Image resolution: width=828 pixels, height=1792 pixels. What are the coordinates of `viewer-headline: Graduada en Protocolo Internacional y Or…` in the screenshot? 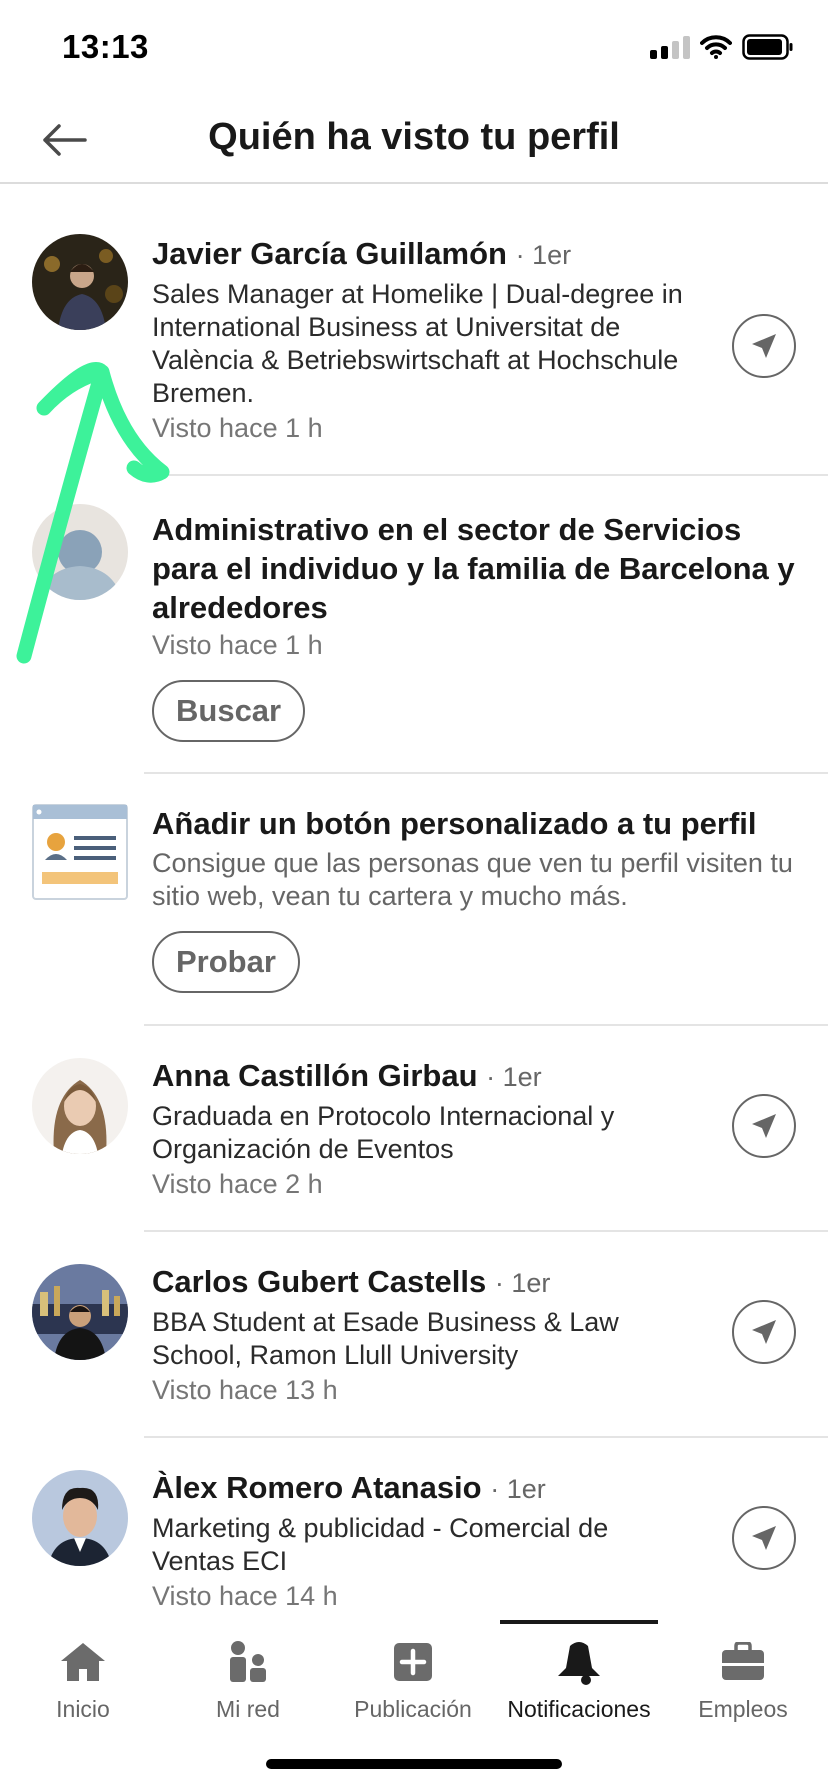 It's located at (383, 1132).